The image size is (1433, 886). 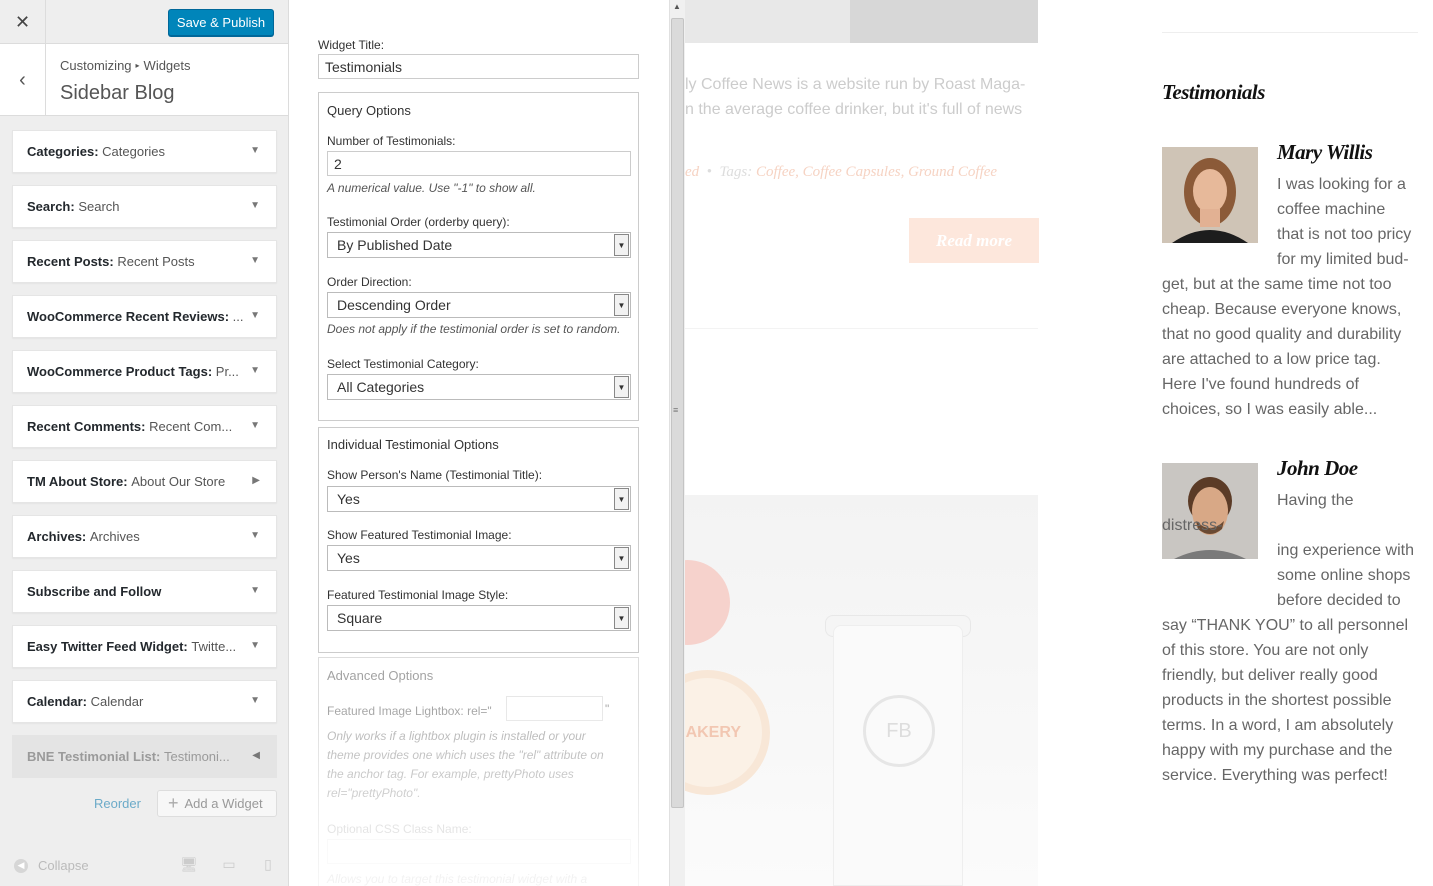 I want to click on testimonial-name: Mary Willis, so click(x=1325, y=152).